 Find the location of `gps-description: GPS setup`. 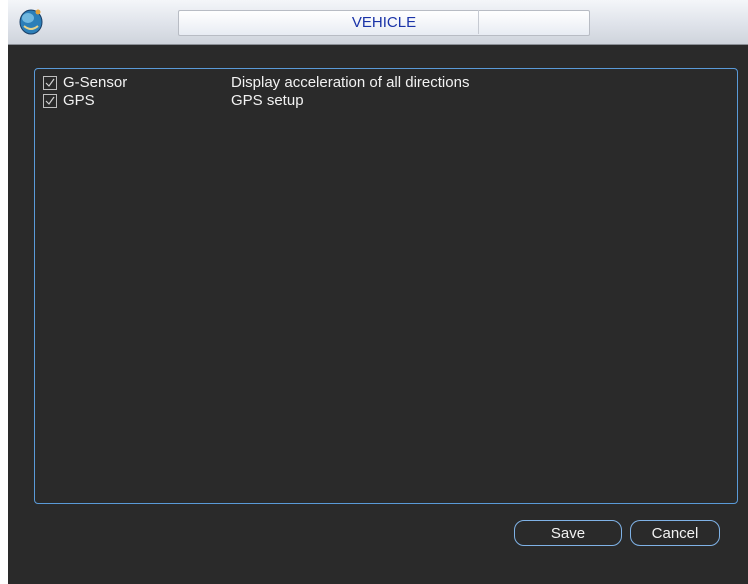

gps-description: GPS setup is located at coordinates (267, 100).